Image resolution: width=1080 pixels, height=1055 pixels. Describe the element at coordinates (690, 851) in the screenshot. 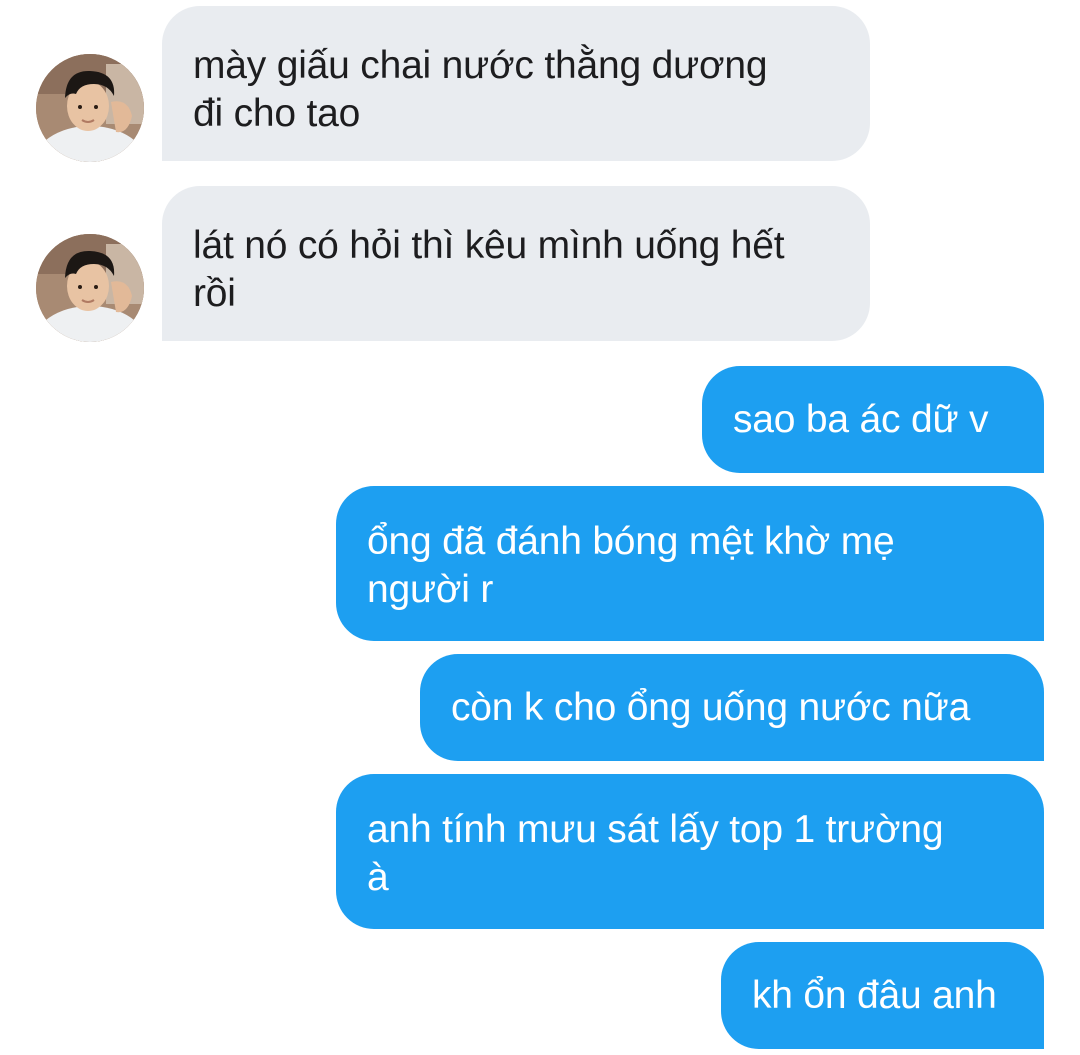

I see `message-bubble-outgoing: anh tính mưu sát lấy top 1 trường à` at that location.